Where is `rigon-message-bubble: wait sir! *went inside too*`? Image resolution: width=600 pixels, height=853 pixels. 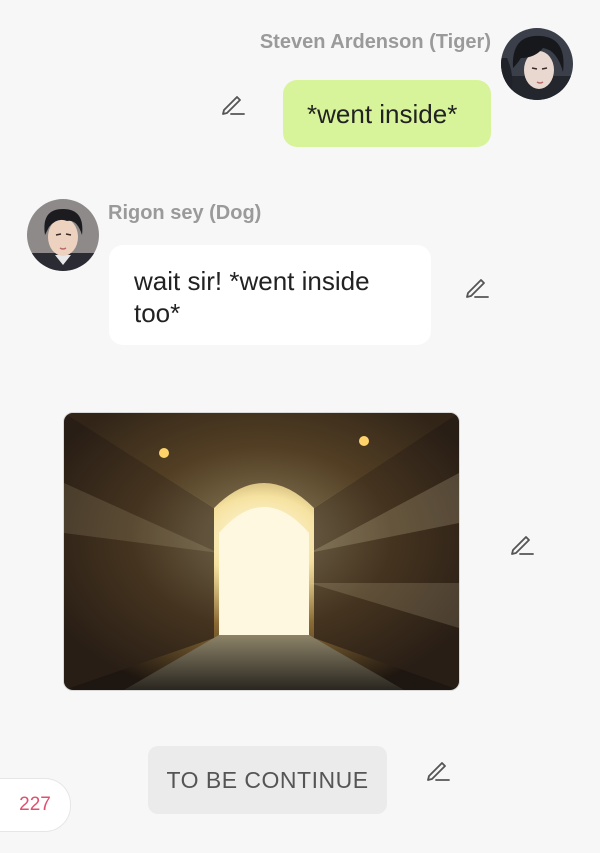 rigon-message-bubble: wait sir! *went inside too* is located at coordinates (270, 295).